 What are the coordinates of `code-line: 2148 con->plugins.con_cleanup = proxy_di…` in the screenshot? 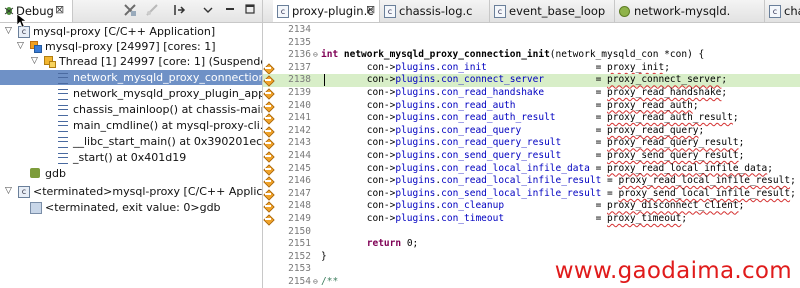 It's located at (531, 206).